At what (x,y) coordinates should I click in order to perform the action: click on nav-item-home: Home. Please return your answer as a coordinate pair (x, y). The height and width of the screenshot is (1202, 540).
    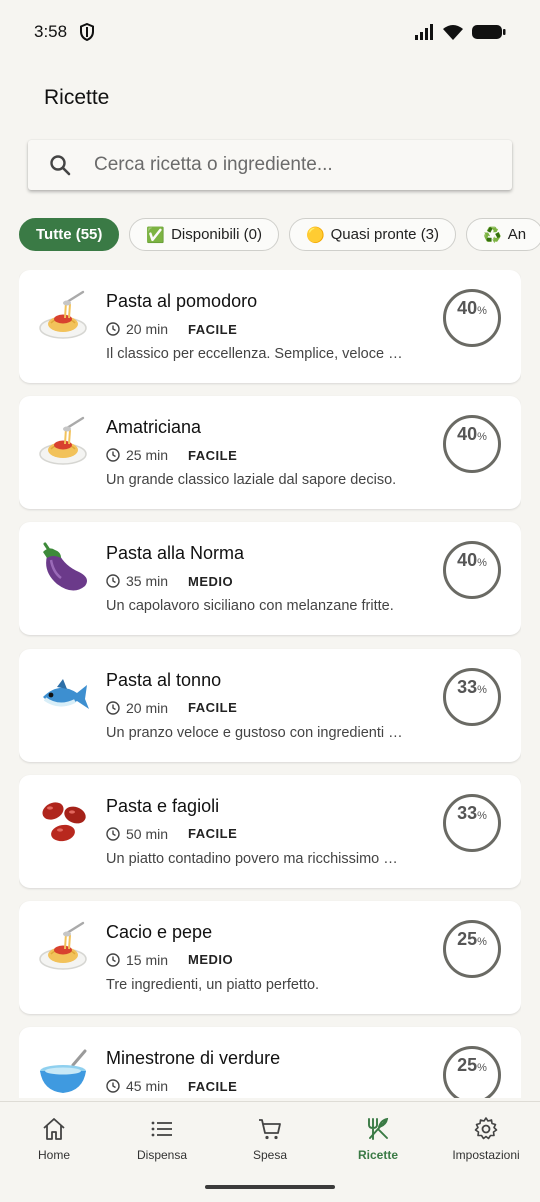
    Looking at the image, I should click on (54, 1141).